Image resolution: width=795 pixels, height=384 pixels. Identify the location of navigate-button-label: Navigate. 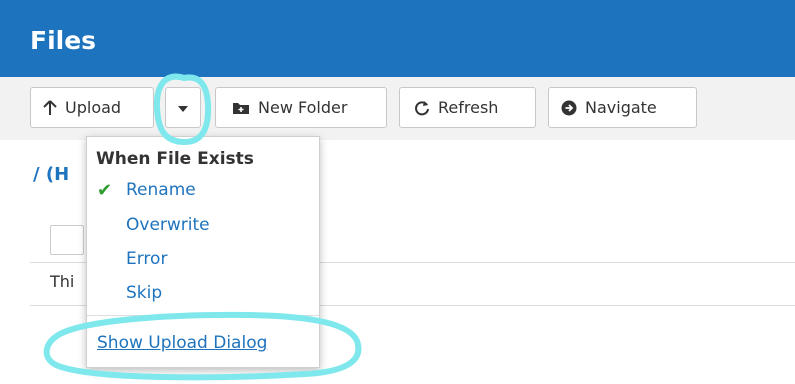
(621, 107).